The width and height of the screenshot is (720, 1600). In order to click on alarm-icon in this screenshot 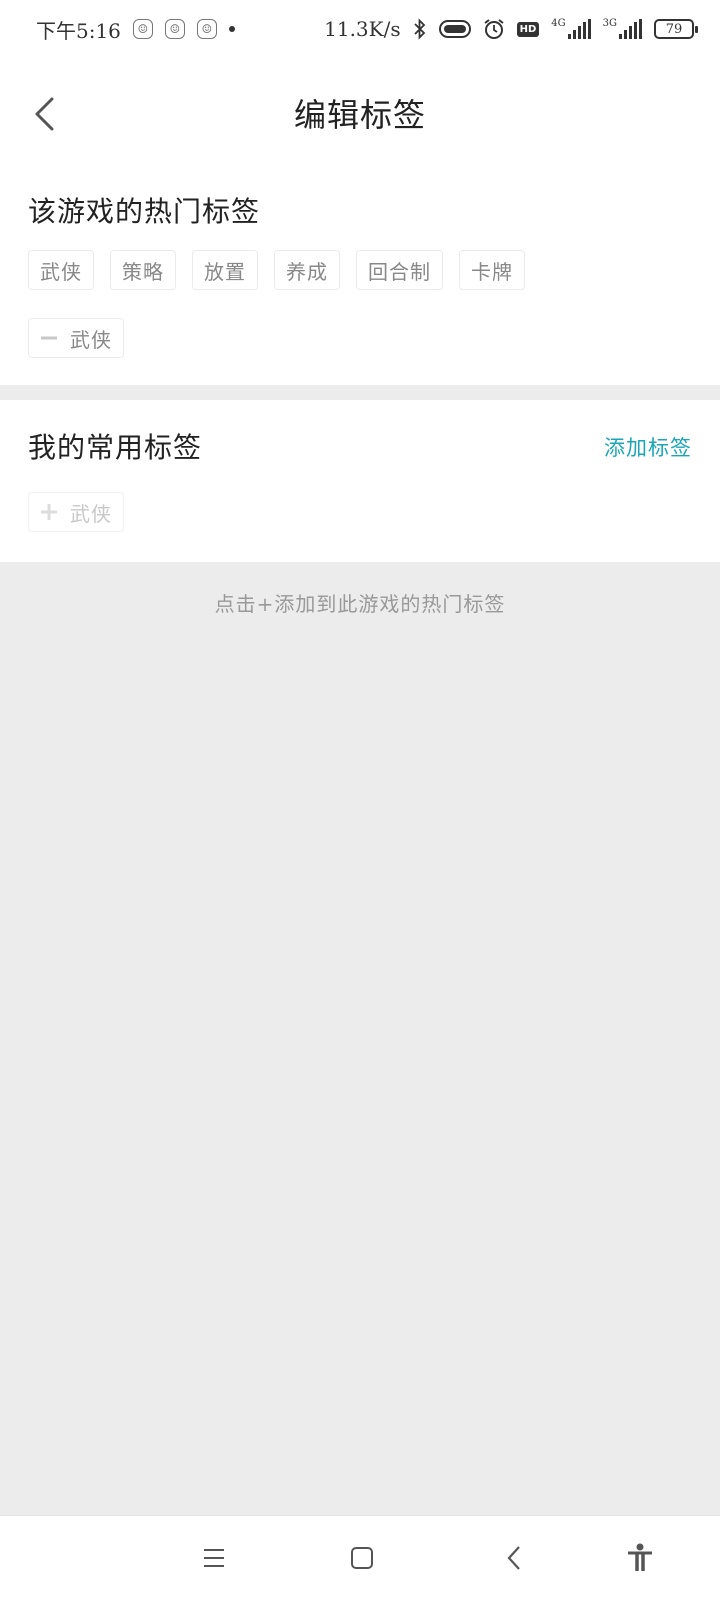, I will do `click(494, 29)`.